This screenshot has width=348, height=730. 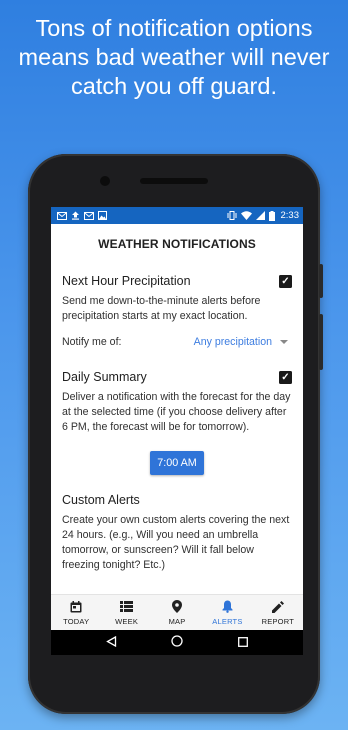 What do you see at coordinates (177, 607) in the screenshot?
I see `map-pin-icon` at bounding box center [177, 607].